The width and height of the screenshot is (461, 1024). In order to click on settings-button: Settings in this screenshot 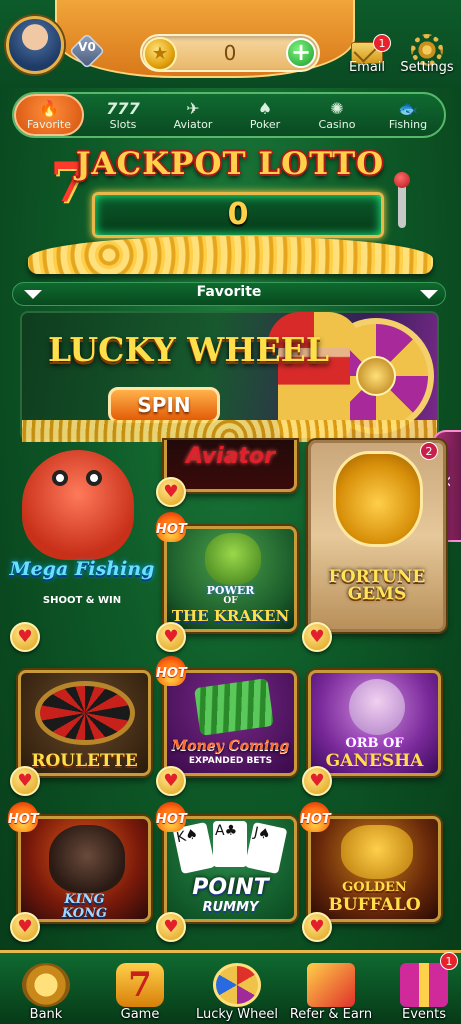, I will do `click(427, 59)`.